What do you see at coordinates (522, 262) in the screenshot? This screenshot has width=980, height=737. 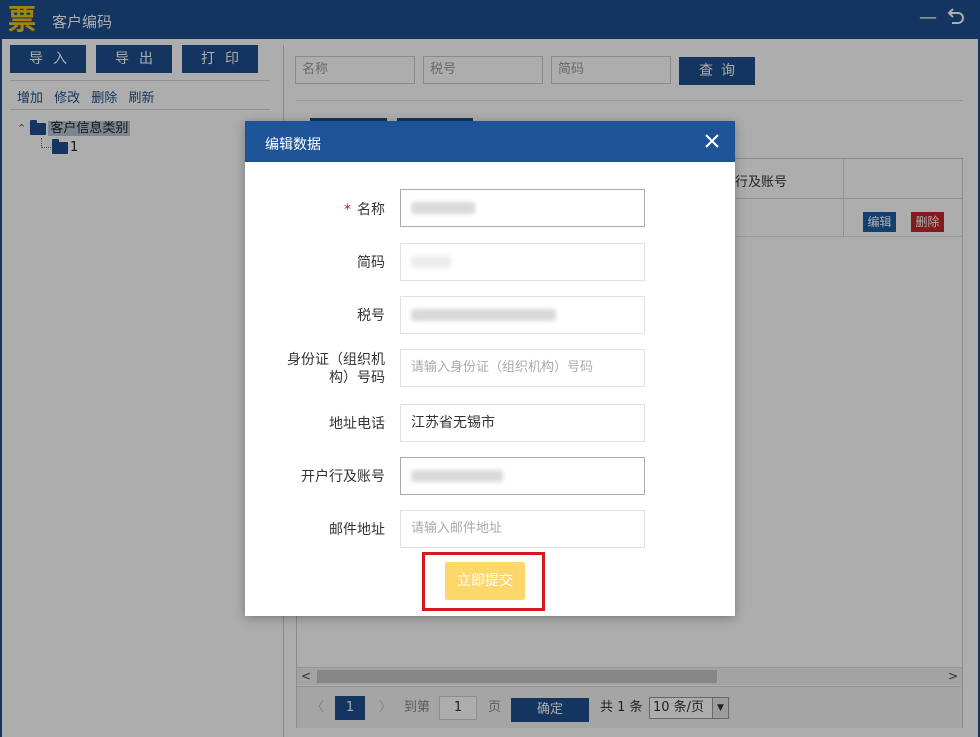 I see `code-field` at bounding box center [522, 262].